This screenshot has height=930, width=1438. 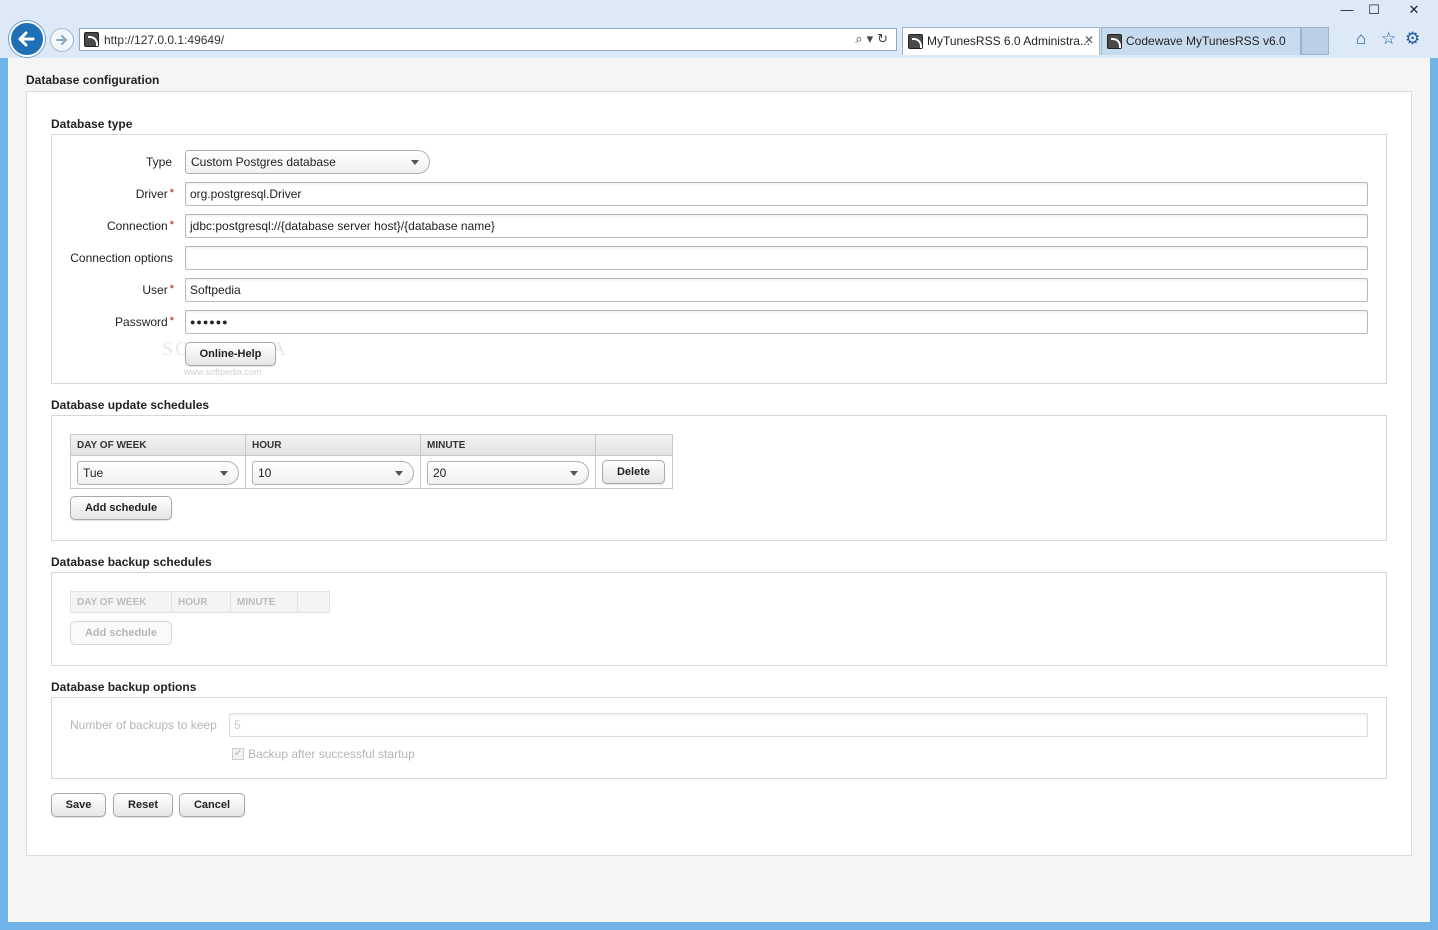 I want to click on database-type-title: Database type, so click(x=92, y=124).